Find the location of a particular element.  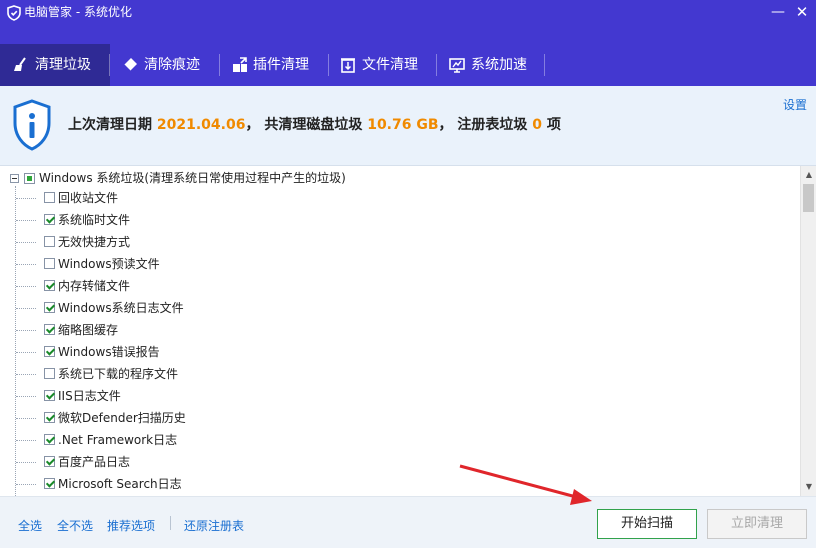

tree-item: 系统已下载的程序文件 is located at coordinates (395, 374).